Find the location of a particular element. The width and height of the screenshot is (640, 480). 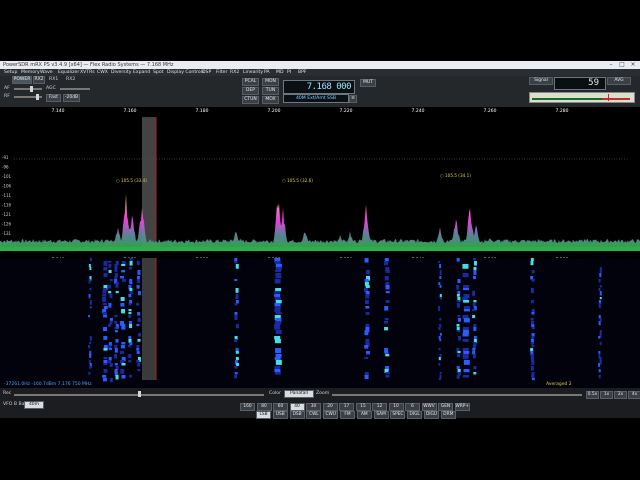

vfo-frequency-display: 7.168 000 is located at coordinates (319, 87).